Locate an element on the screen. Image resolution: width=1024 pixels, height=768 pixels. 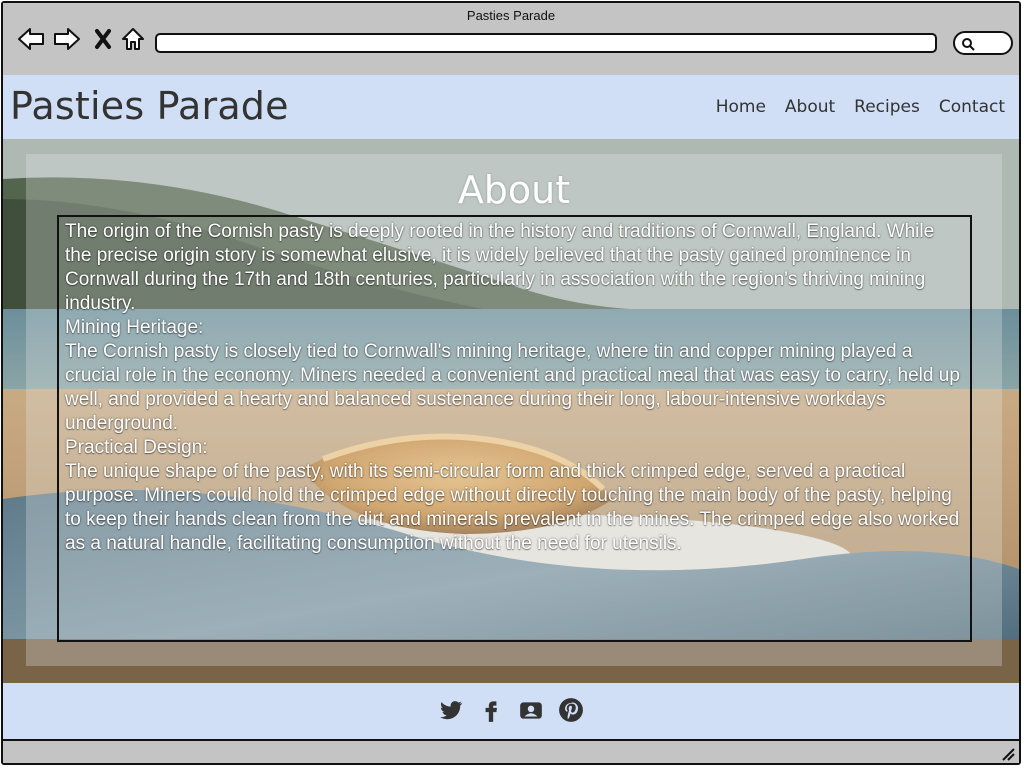
home-icon is located at coordinates (133, 39).